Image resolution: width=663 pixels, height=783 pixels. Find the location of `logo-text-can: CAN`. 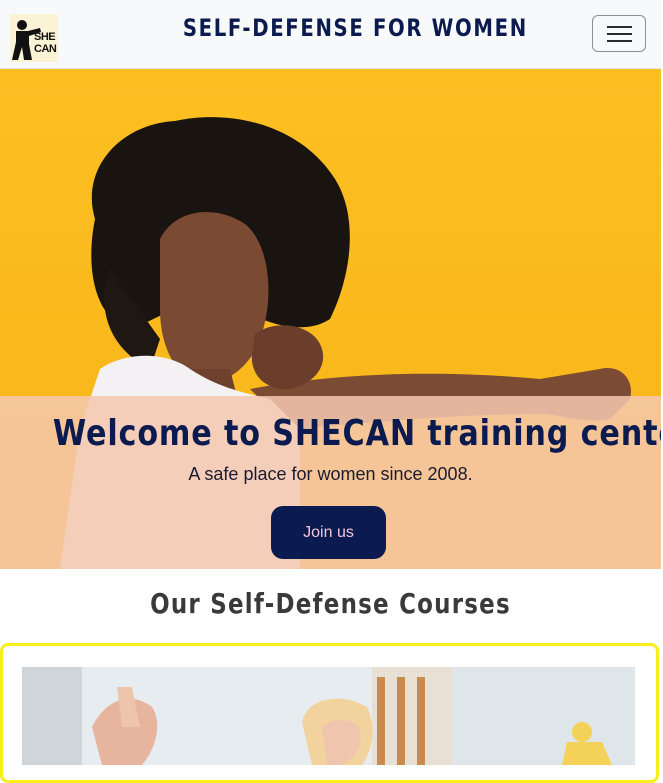

logo-text-can: CAN is located at coordinates (45, 49).